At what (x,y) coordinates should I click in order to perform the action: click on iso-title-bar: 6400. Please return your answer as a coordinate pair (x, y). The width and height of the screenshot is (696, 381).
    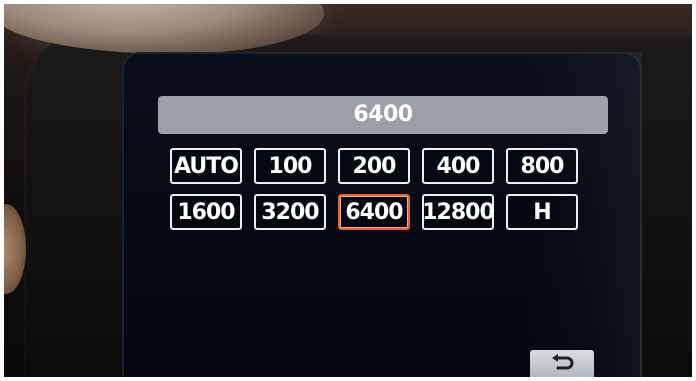
    Looking at the image, I should click on (383, 115).